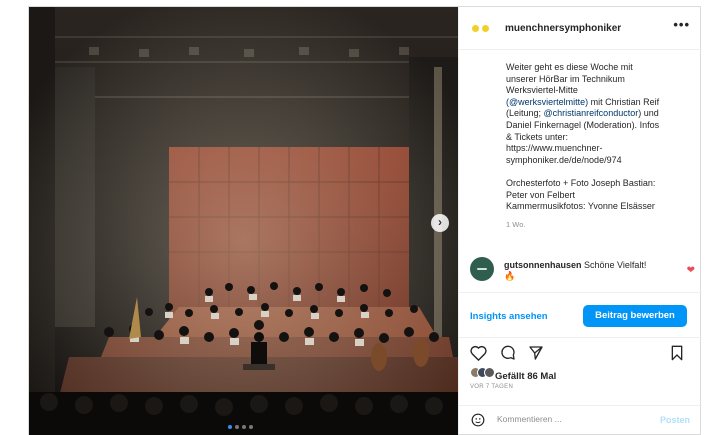 The image size is (713, 435). I want to click on author-username: muenchnersymphoniker, so click(563, 28).